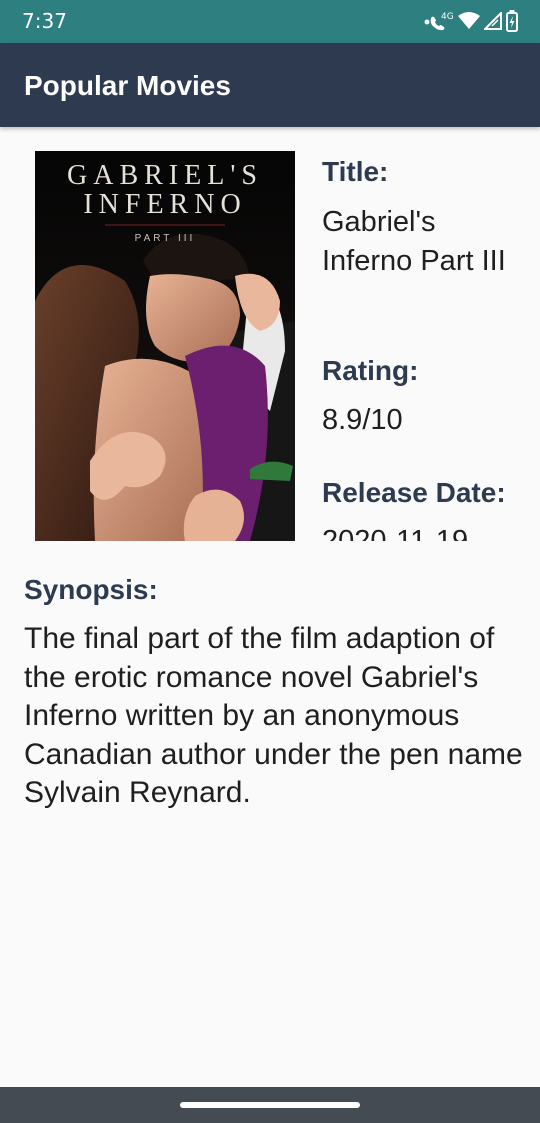 The height and width of the screenshot is (1123, 540). Describe the element at coordinates (395, 533) in the screenshot. I see `movie-release-date: 2020-11-19` at that location.